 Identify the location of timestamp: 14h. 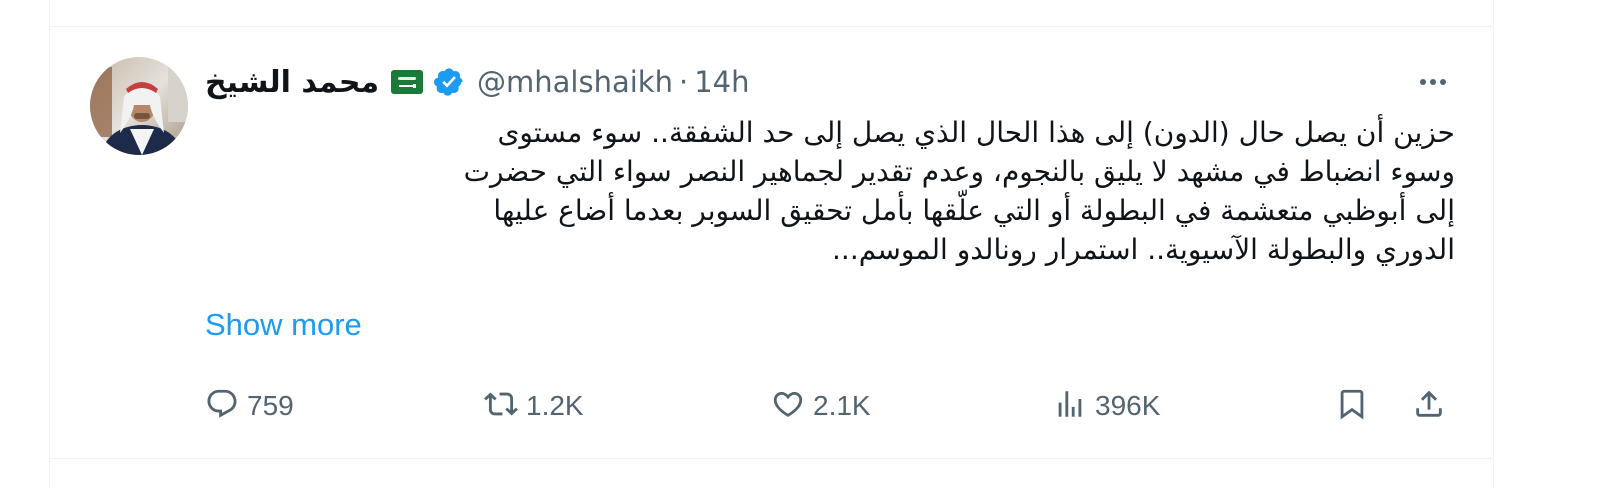
(721, 82).